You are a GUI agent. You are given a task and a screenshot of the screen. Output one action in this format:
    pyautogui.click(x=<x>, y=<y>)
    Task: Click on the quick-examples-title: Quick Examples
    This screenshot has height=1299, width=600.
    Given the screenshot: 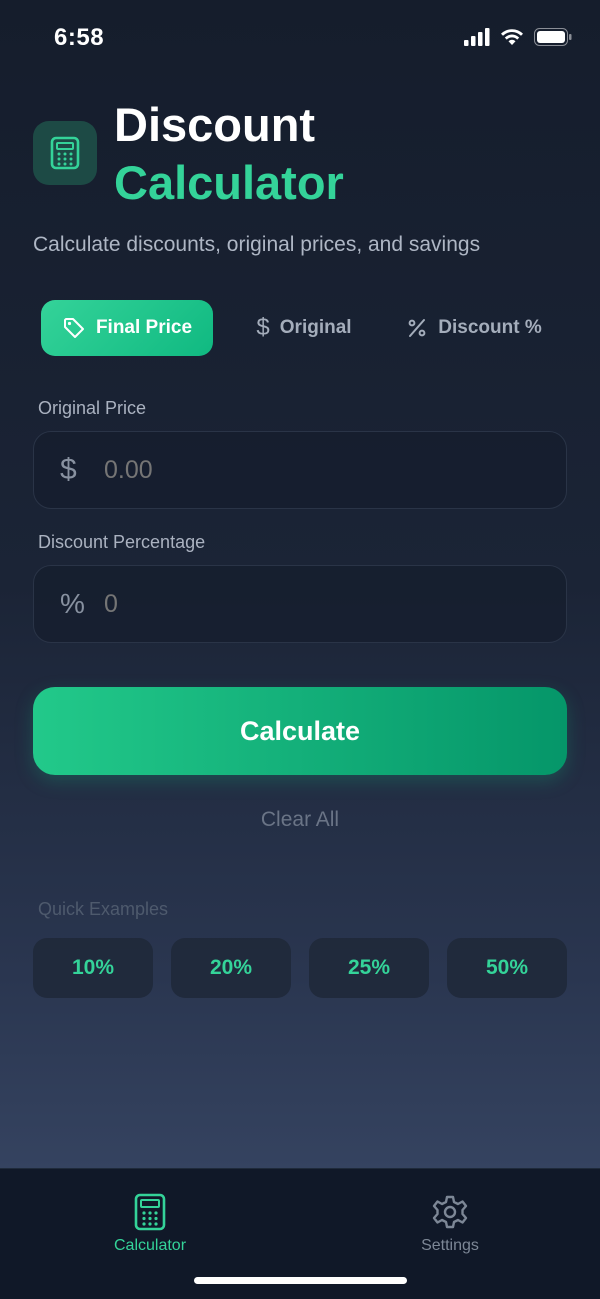 What is the action you would take?
    pyautogui.click(x=103, y=909)
    